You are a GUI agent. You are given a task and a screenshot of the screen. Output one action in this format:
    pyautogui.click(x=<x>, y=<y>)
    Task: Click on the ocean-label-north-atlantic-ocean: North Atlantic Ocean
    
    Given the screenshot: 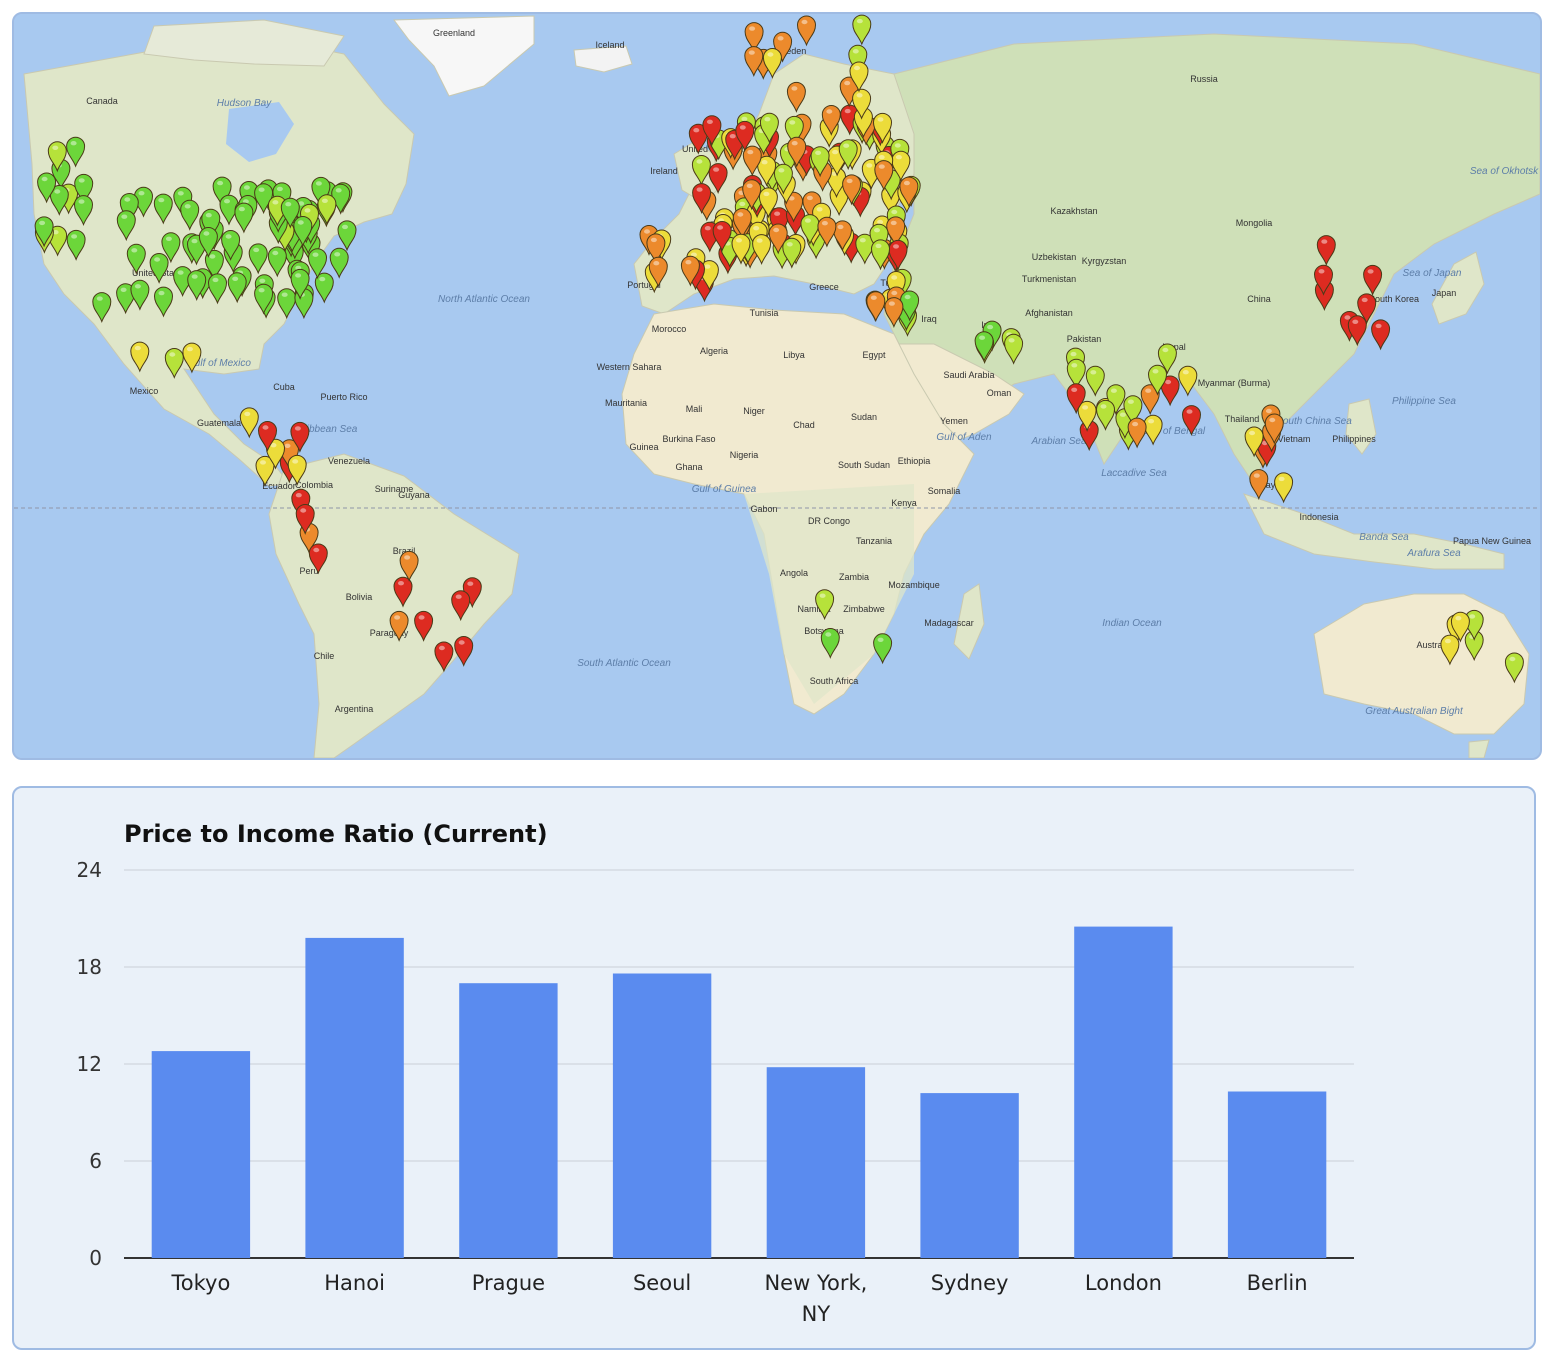 What is the action you would take?
    pyautogui.click(x=484, y=299)
    